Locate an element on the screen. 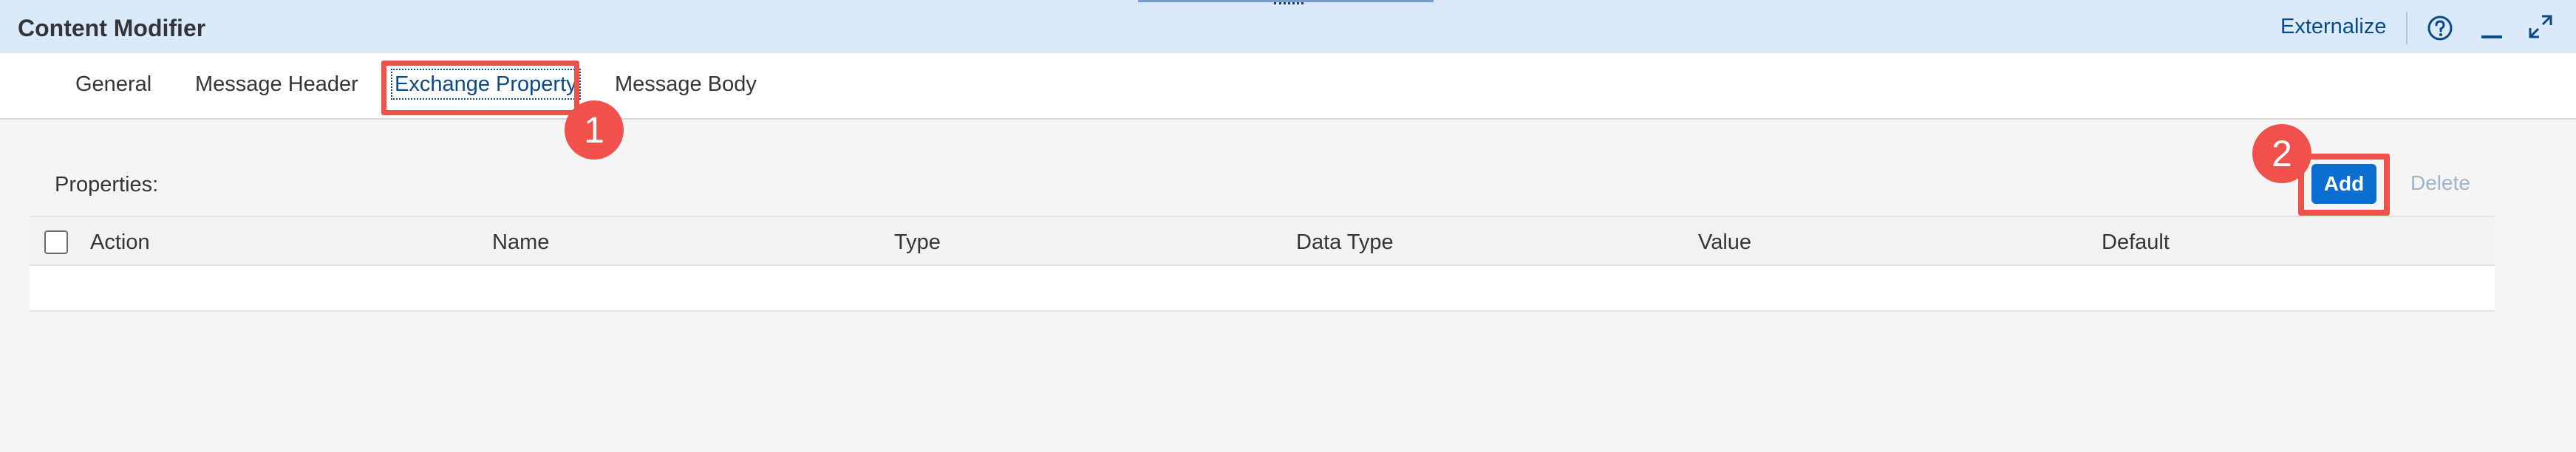  tab-general: General is located at coordinates (113, 85).